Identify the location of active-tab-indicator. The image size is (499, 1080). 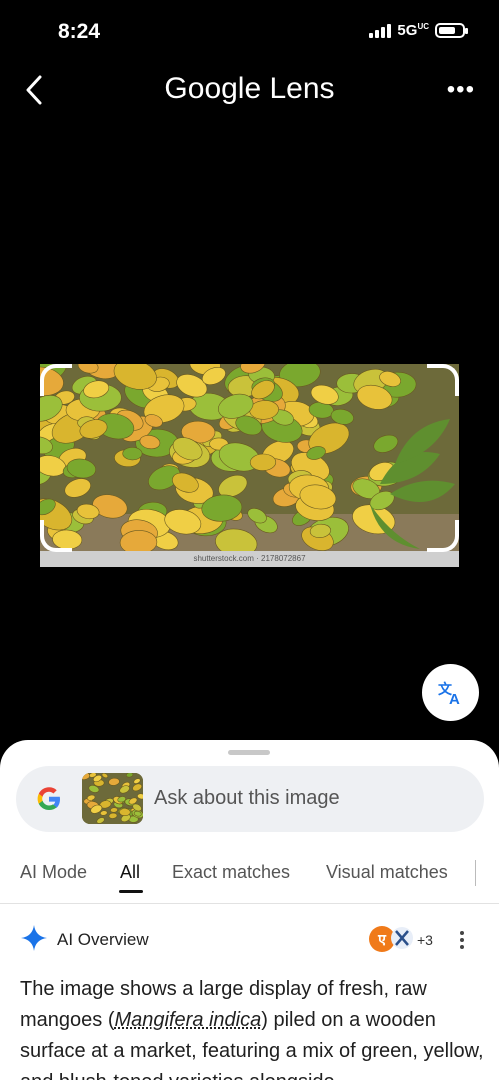
(131, 891).